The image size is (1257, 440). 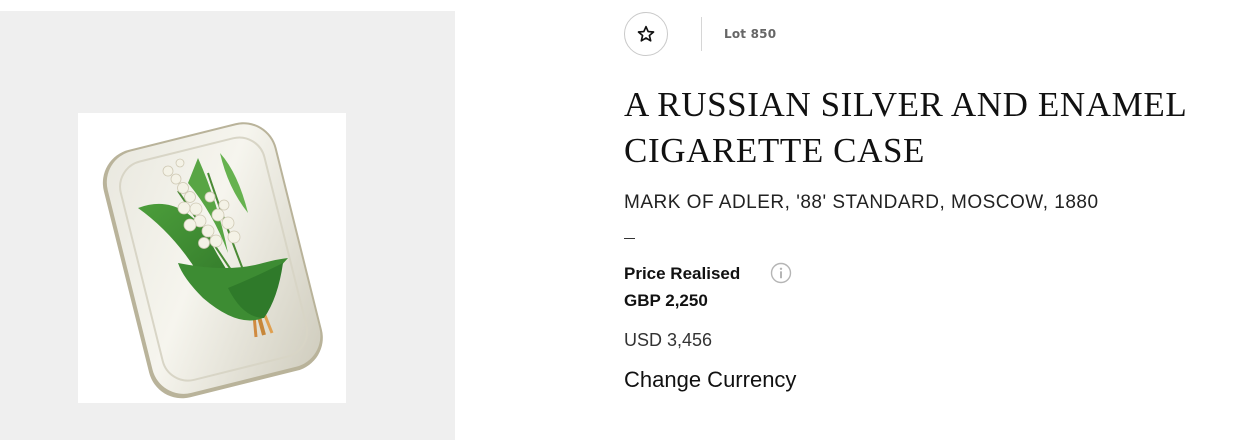 What do you see at coordinates (666, 300) in the screenshot?
I see `price-realised-gbp: GBP 2,250` at bounding box center [666, 300].